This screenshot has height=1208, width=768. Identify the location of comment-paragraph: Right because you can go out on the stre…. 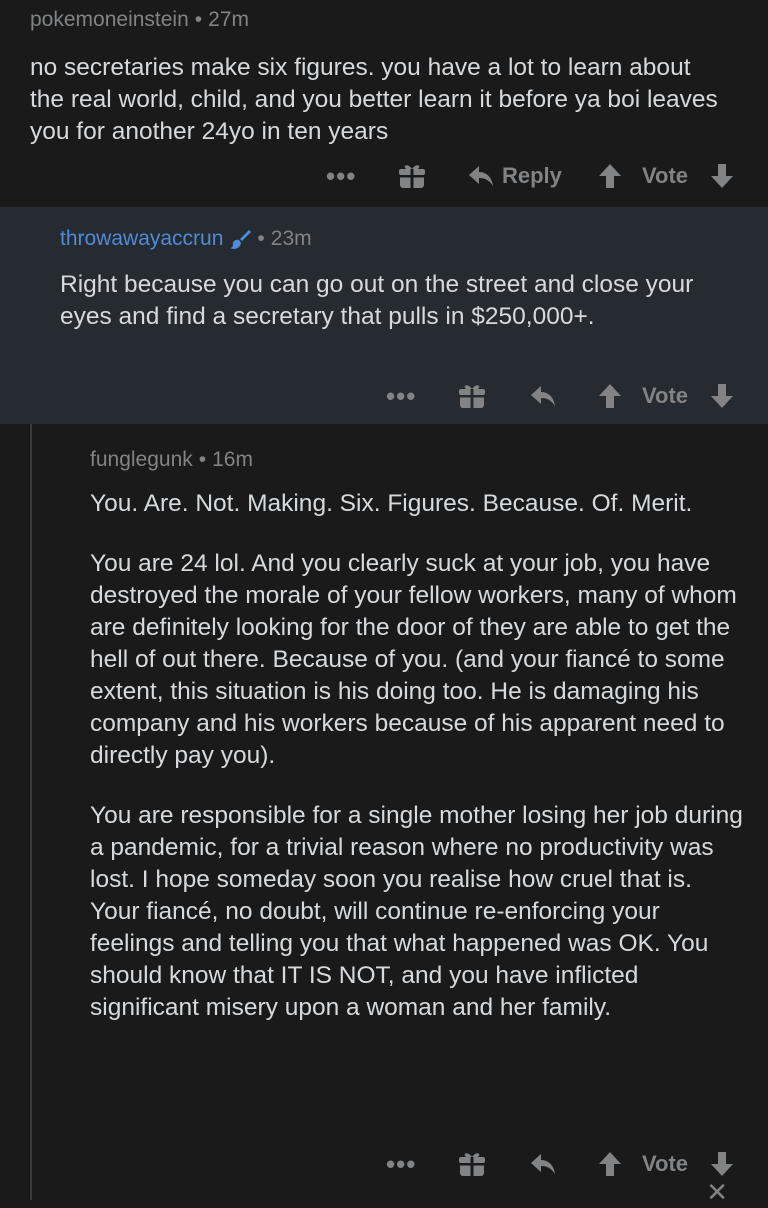
(377, 300).